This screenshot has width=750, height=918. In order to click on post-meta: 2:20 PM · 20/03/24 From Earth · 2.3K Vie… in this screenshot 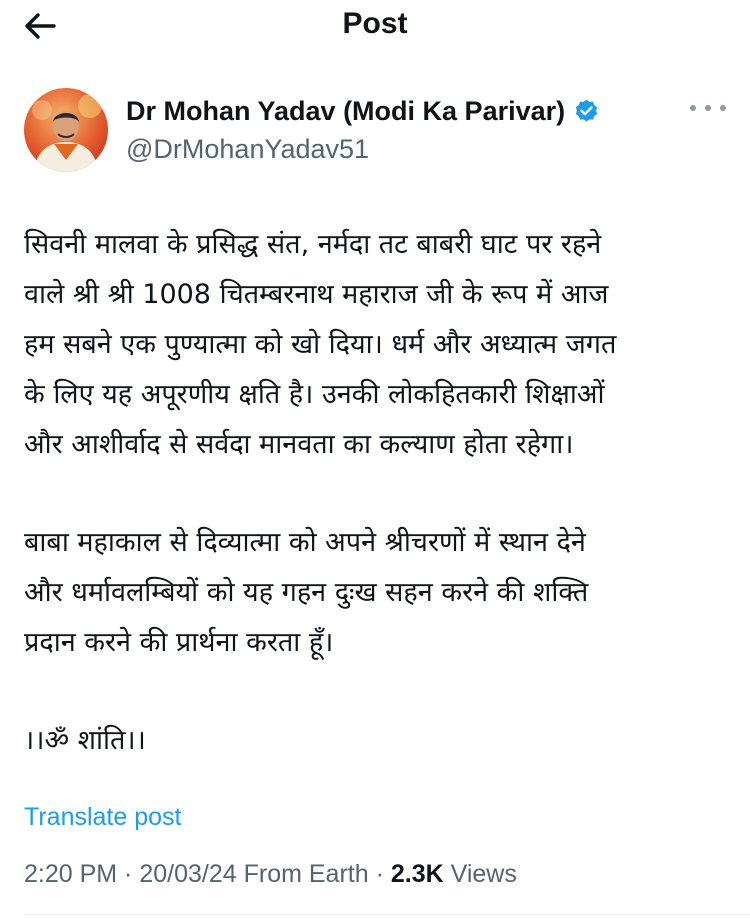, I will do `click(270, 874)`.